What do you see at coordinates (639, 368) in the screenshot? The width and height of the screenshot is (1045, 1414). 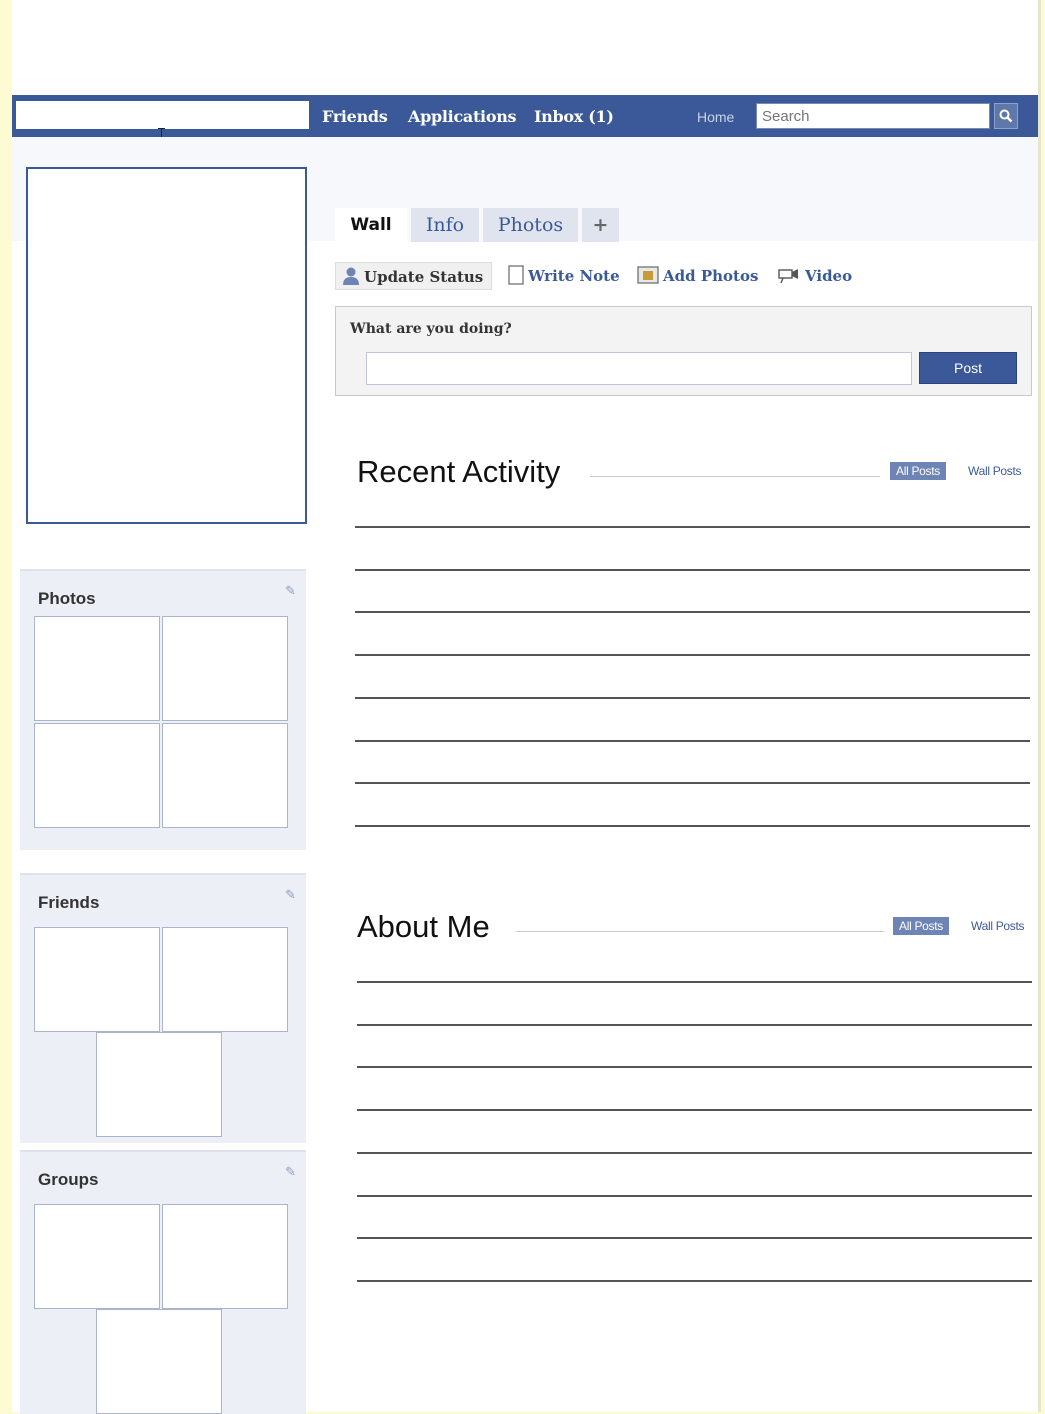 I see `status-input` at bounding box center [639, 368].